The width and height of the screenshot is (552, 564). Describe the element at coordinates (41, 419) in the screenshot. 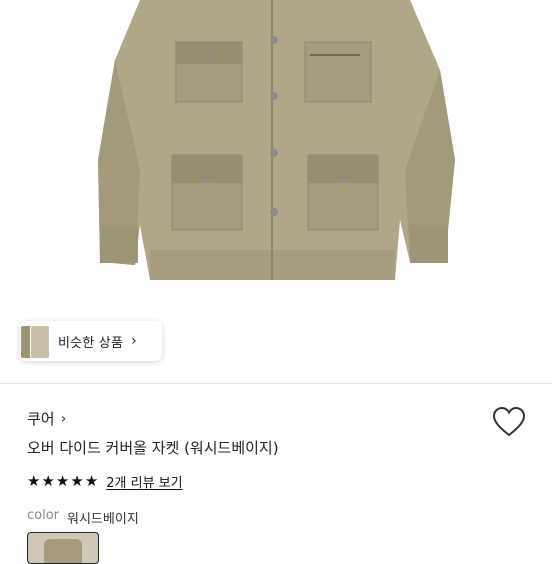

I see `brand-name: 쿠어` at that location.